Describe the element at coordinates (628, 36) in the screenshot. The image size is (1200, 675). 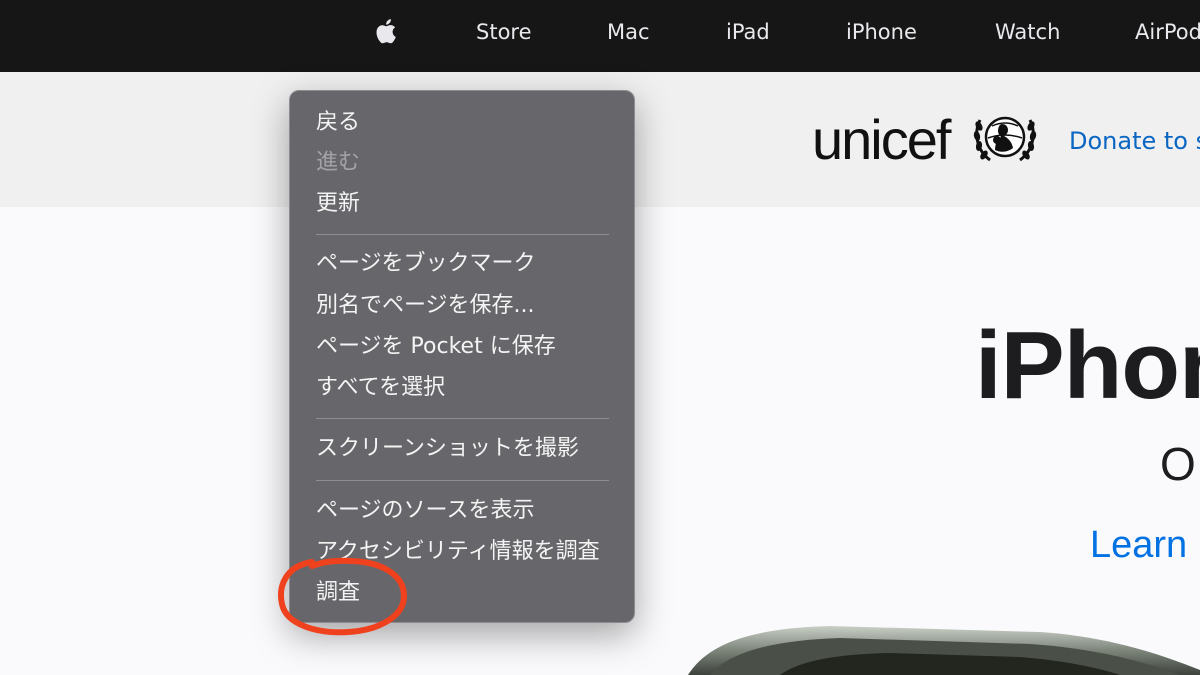
I see `nav-item-mac: Mac` at that location.